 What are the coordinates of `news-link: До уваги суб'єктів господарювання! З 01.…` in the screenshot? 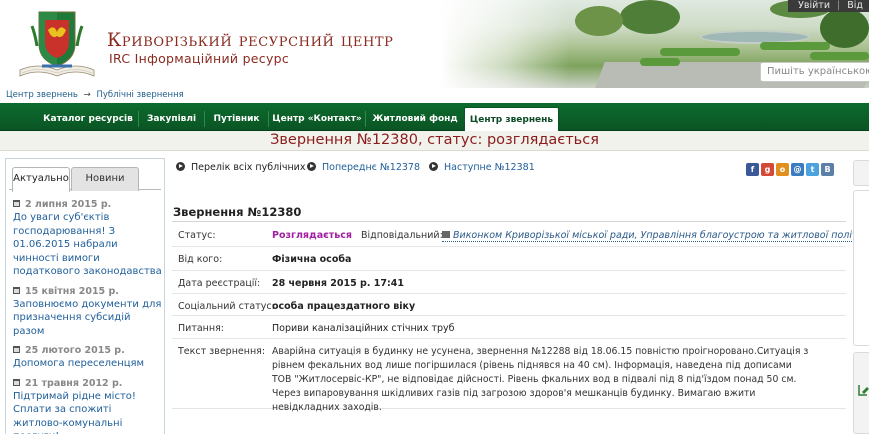 It's located at (88, 245).